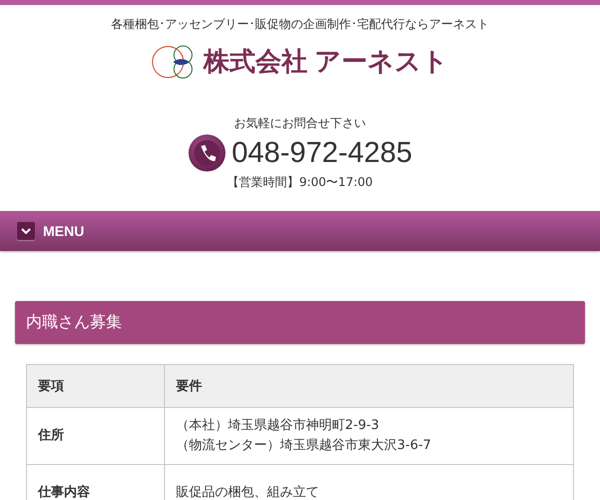 Image resolution: width=600 pixels, height=500 pixels. Describe the element at coordinates (207, 153) in the screenshot. I see `phone-icon` at that location.